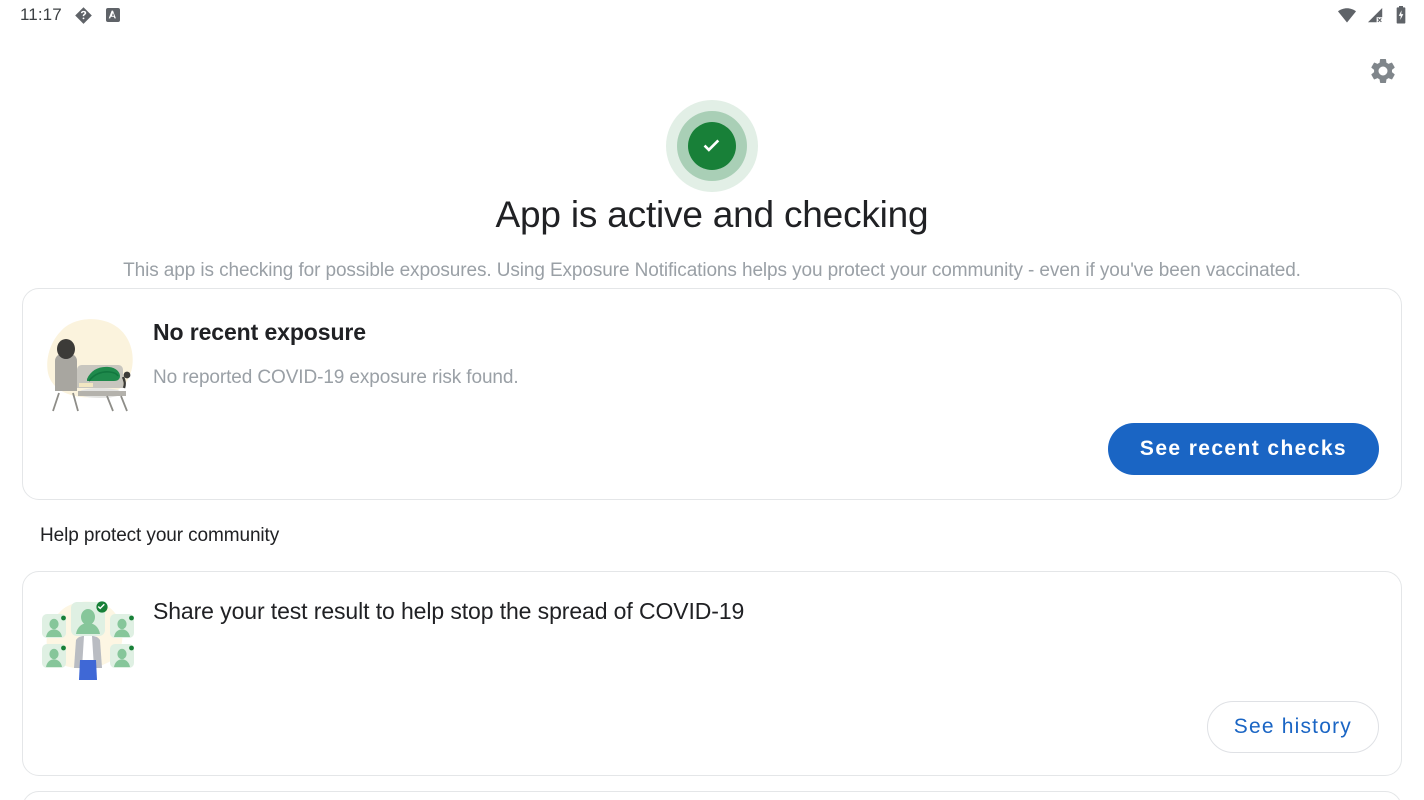 This screenshot has width=1424, height=800. What do you see at coordinates (1401, 15) in the screenshot?
I see `battery-charging-icon` at bounding box center [1401, 15].